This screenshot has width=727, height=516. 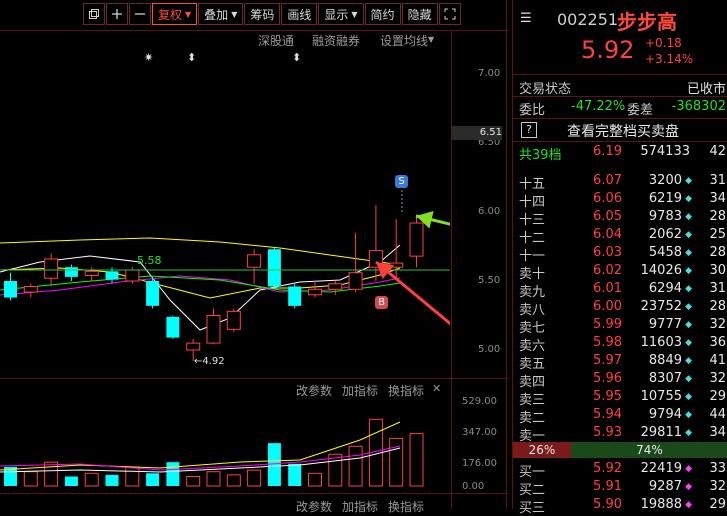 I want to click on panel-divider, so click(x=506, y=254).